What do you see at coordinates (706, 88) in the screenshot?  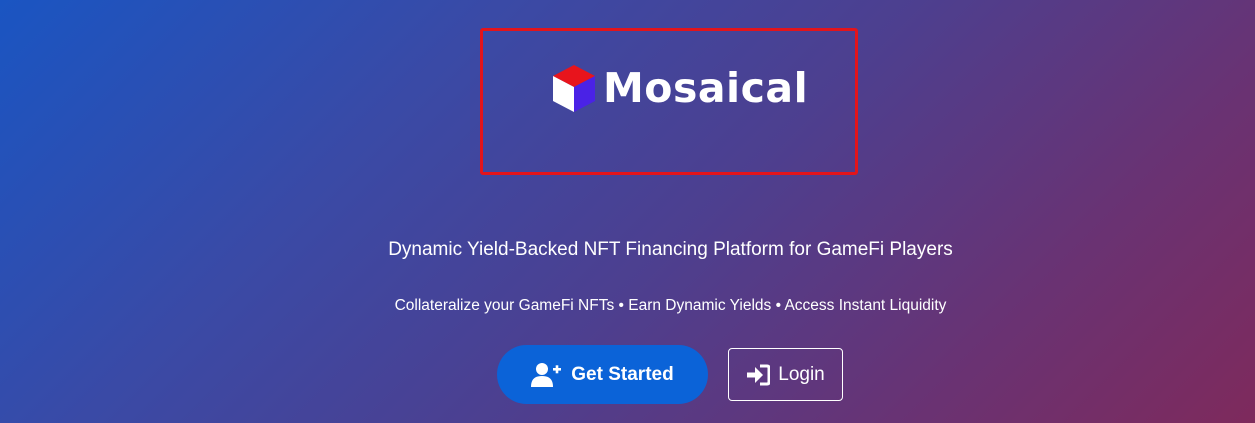 I see `brand-name: Mosaical` at bounding box center [706, 88].